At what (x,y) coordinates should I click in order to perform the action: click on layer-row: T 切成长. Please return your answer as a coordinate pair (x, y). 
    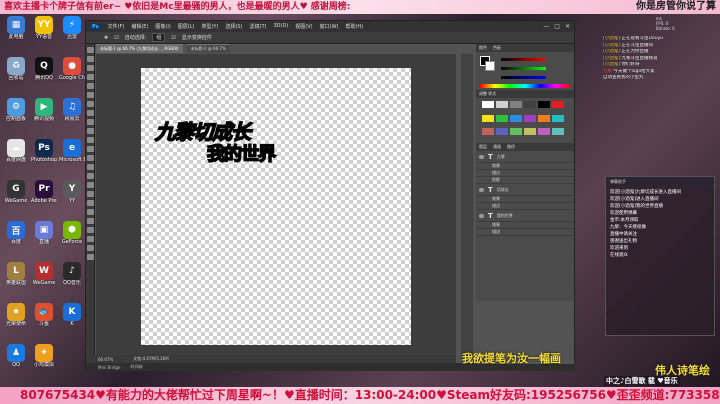
    Looking at the image, I should click on (525, 190).